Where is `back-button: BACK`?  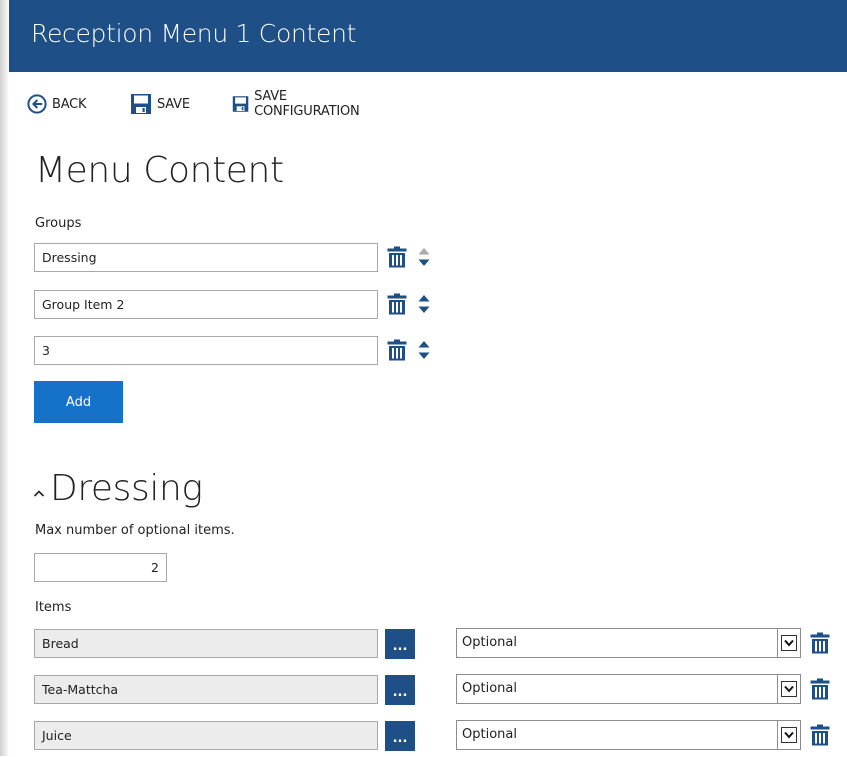
back-button: BACK is located at coordinates (57, 104).